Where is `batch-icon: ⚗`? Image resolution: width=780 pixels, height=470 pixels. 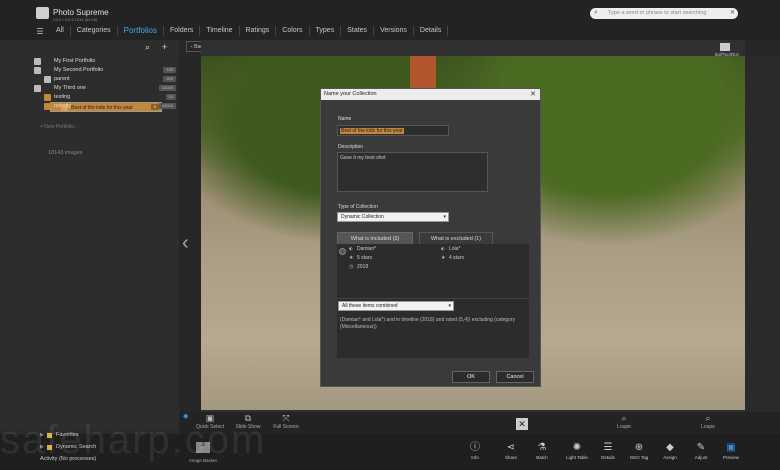 batch-icon: ⚗ is located at coordinates (542, 447).